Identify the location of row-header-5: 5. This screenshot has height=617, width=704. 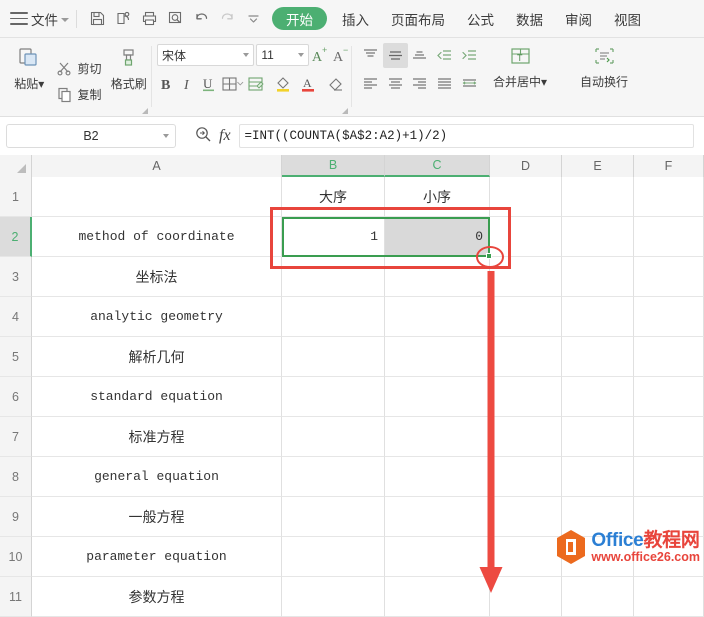
(16, 357).